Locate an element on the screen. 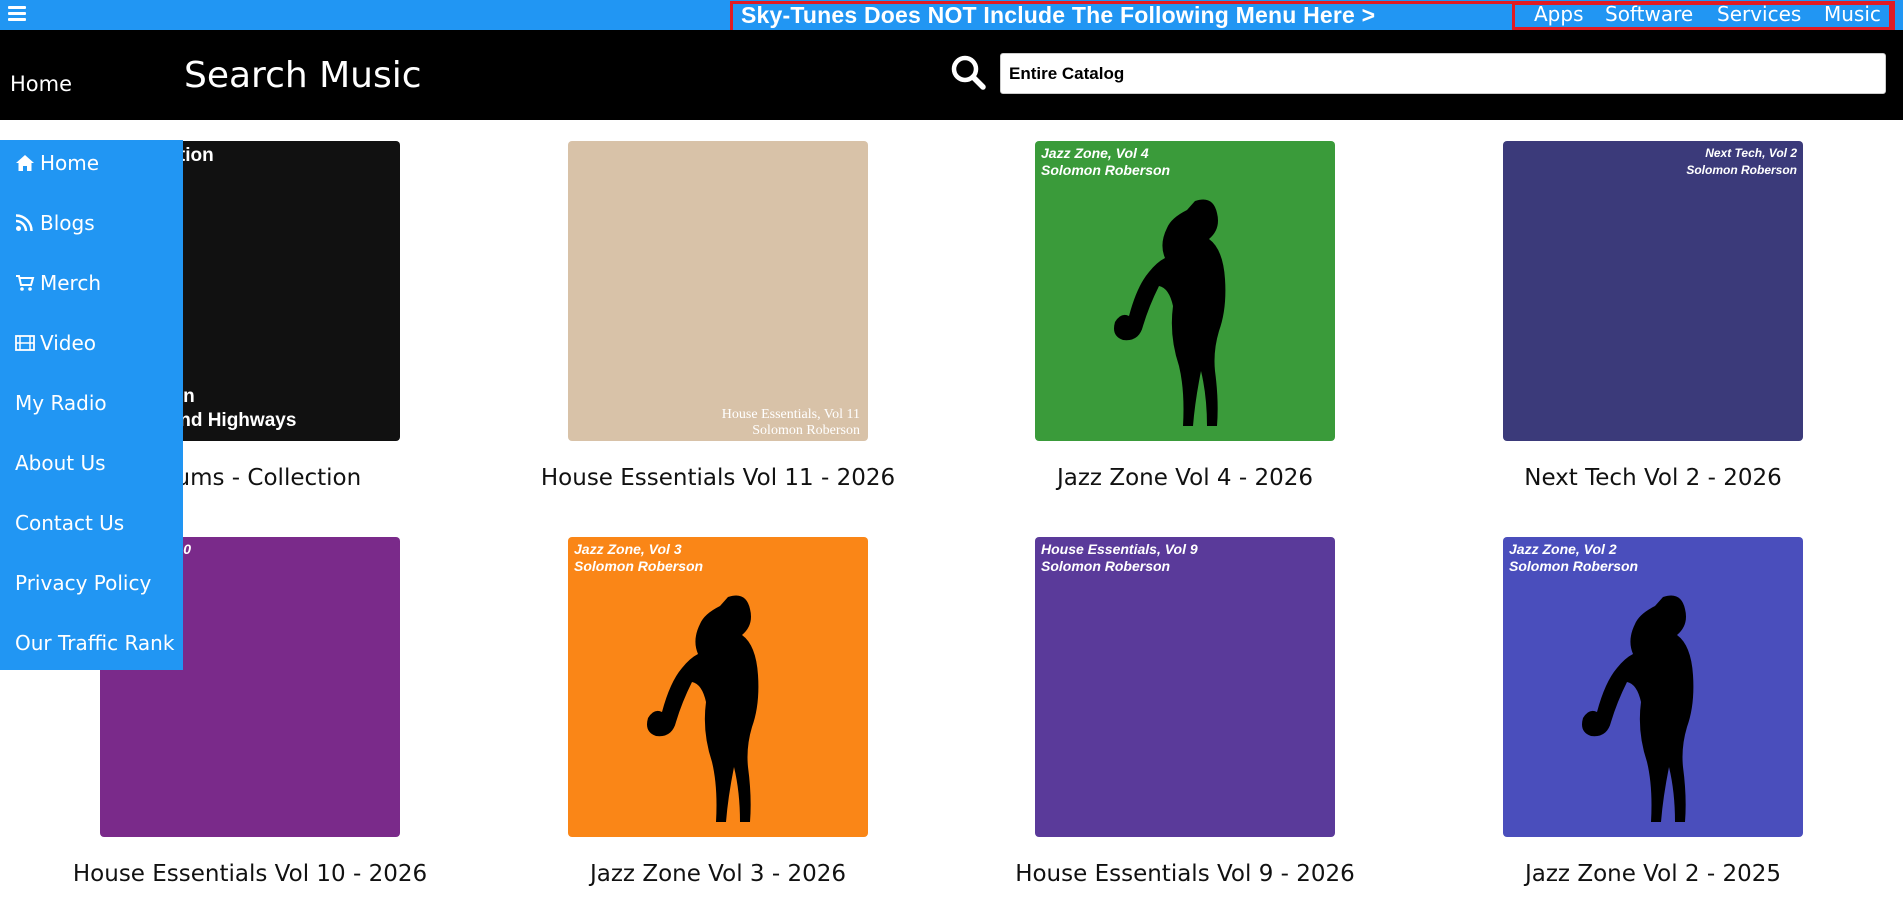 Image resolution: width=1903 pixels, height=901 pixels. side-item-video: Video is located at coordinates (55, 343).